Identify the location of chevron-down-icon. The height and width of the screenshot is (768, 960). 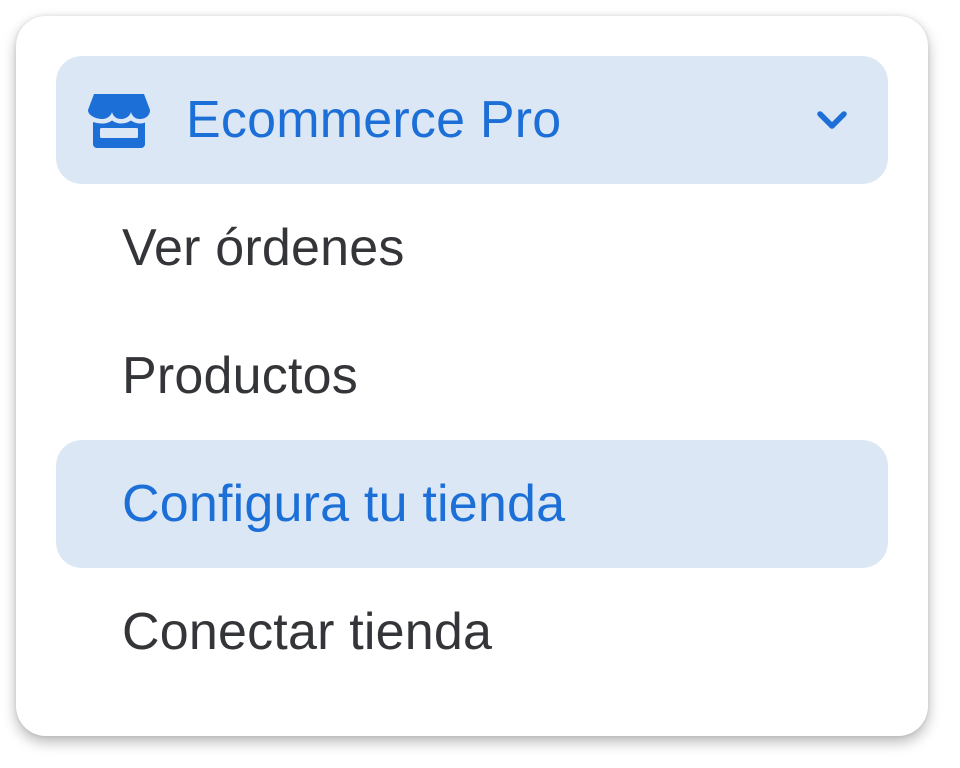
(832, 120).